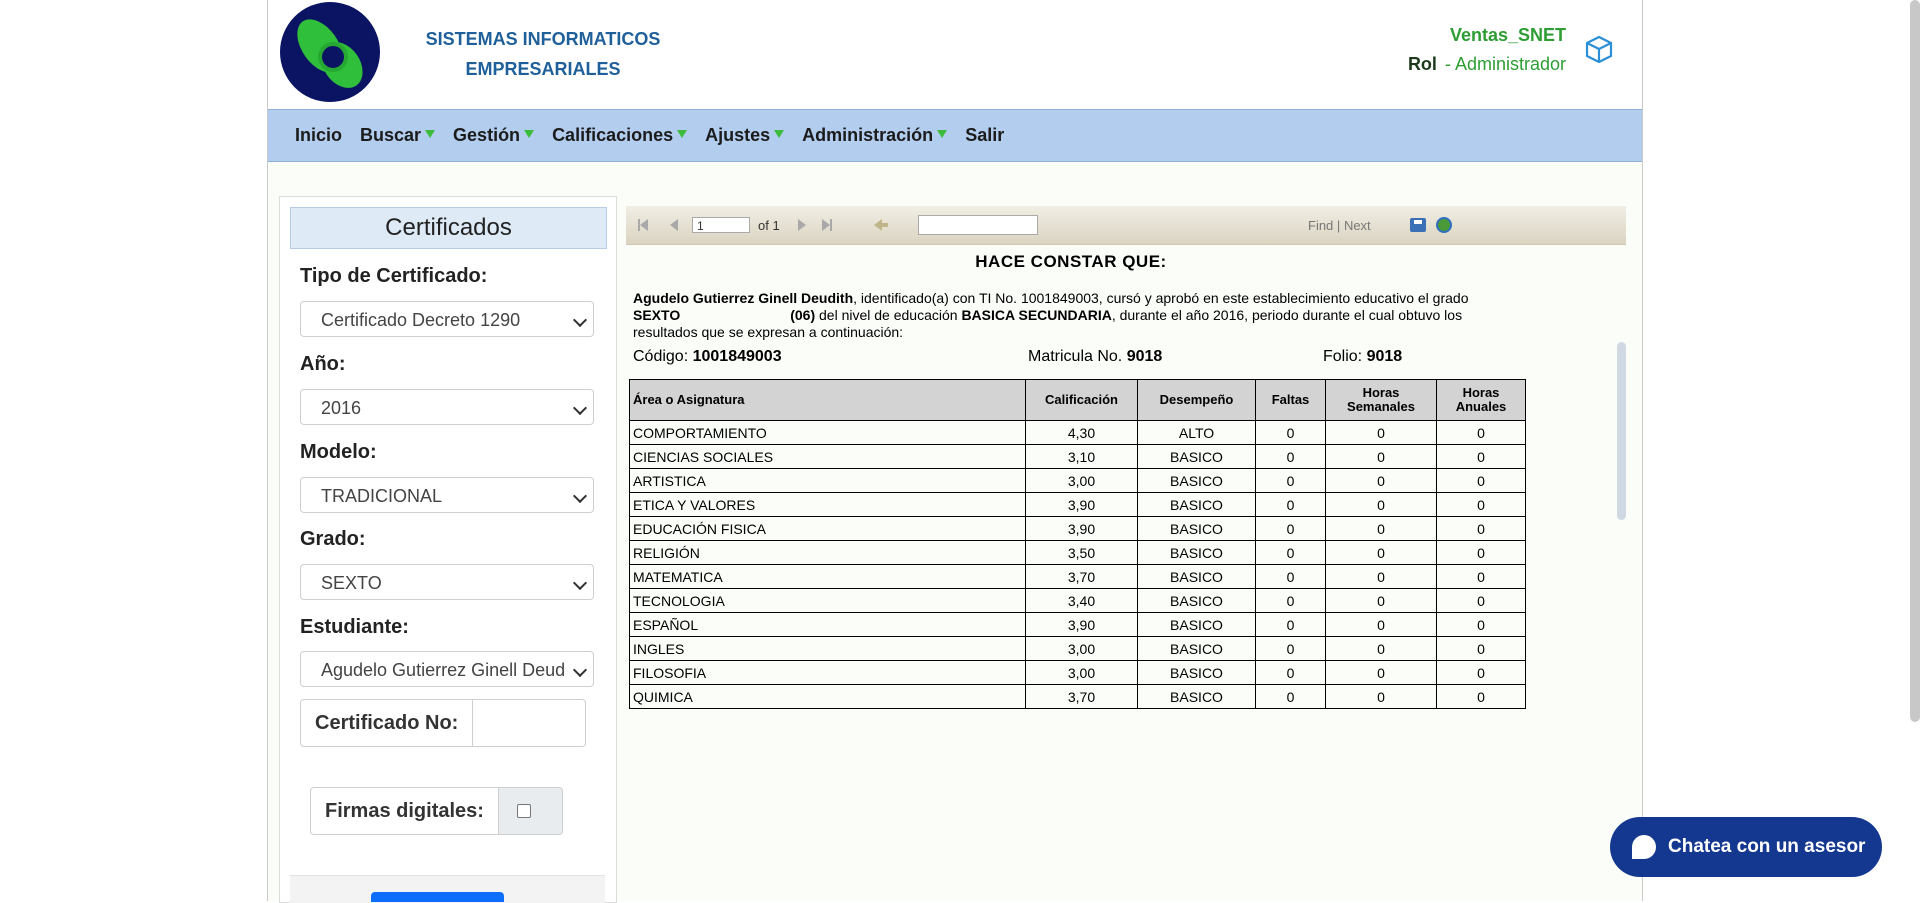  I want to click on tipo-certificado-select: Certificado Decreto 1290, so click(447, 319).